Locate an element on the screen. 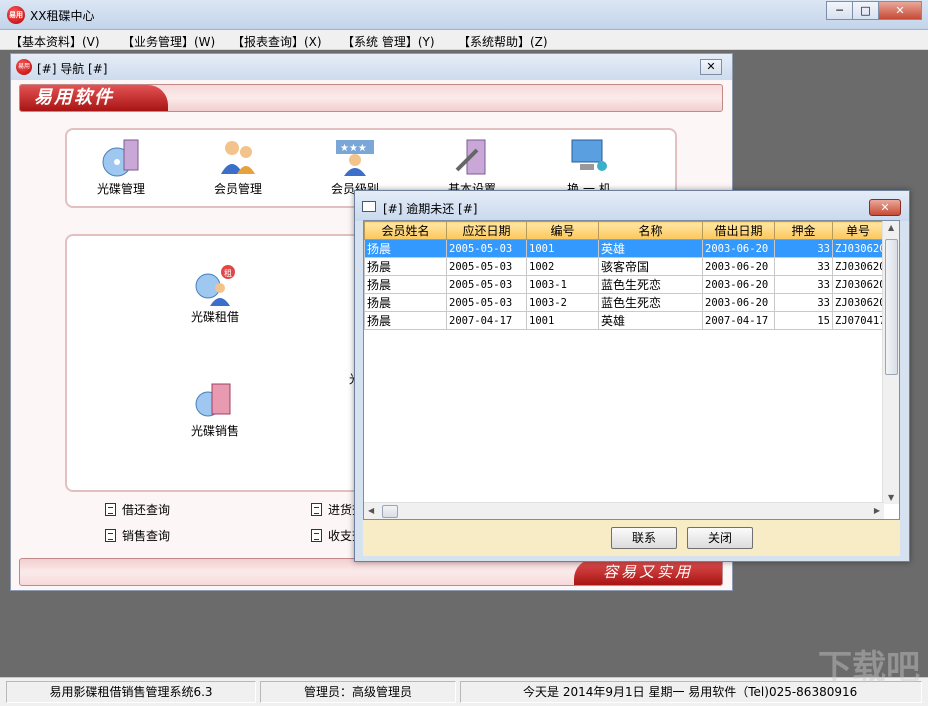 This screenshot has height=706, width=928. column-header: 应还日期 is located at coordinates (486, 230).